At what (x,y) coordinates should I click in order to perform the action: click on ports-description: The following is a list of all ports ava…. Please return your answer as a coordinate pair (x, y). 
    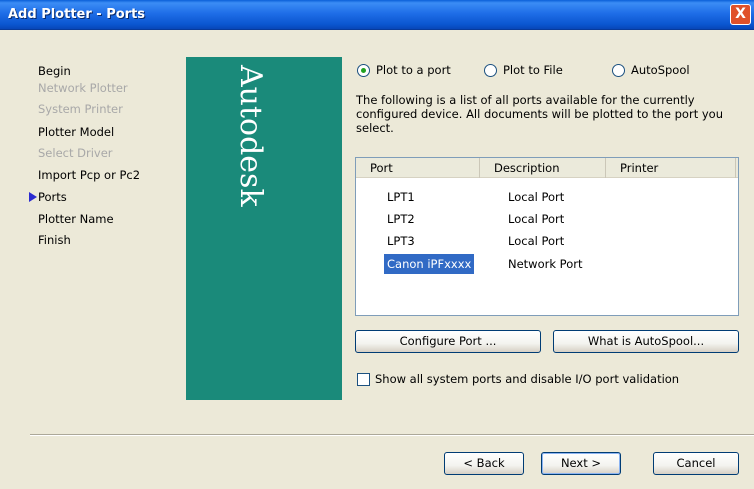
    Looking at the image, I should click on (539, 114).